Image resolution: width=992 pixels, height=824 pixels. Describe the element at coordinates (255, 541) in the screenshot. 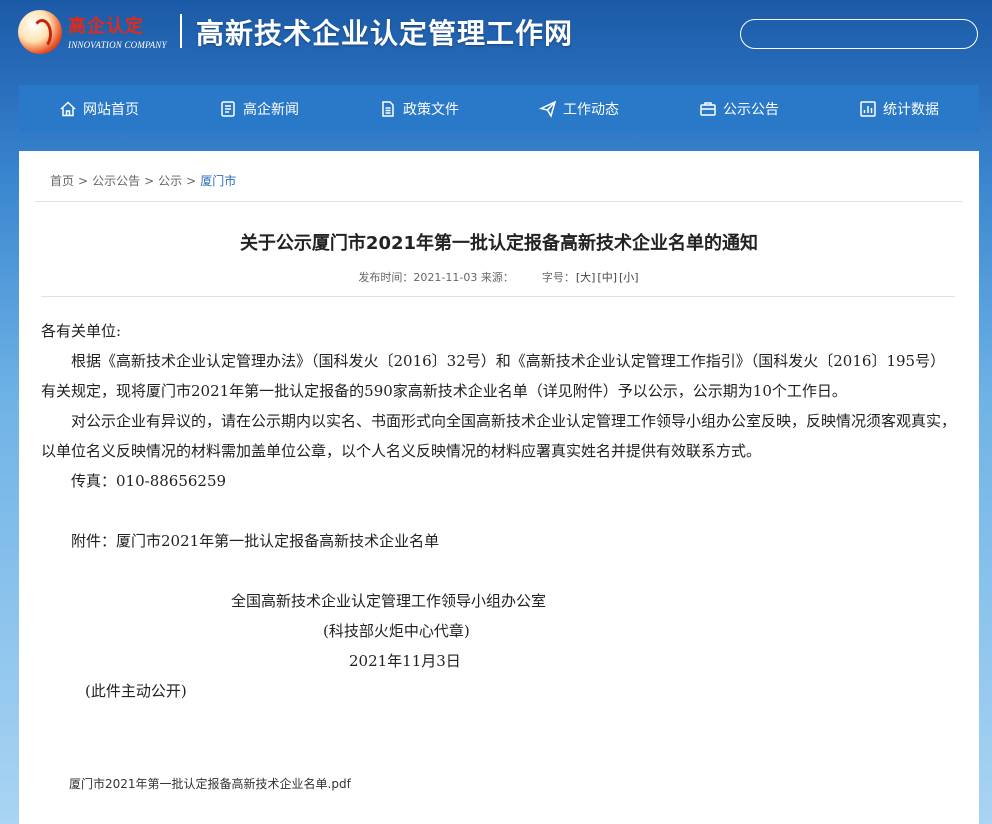

I see `attachment-line: 附件：厦门市2021年第一批认定报备高新技术企业名单` at that location.